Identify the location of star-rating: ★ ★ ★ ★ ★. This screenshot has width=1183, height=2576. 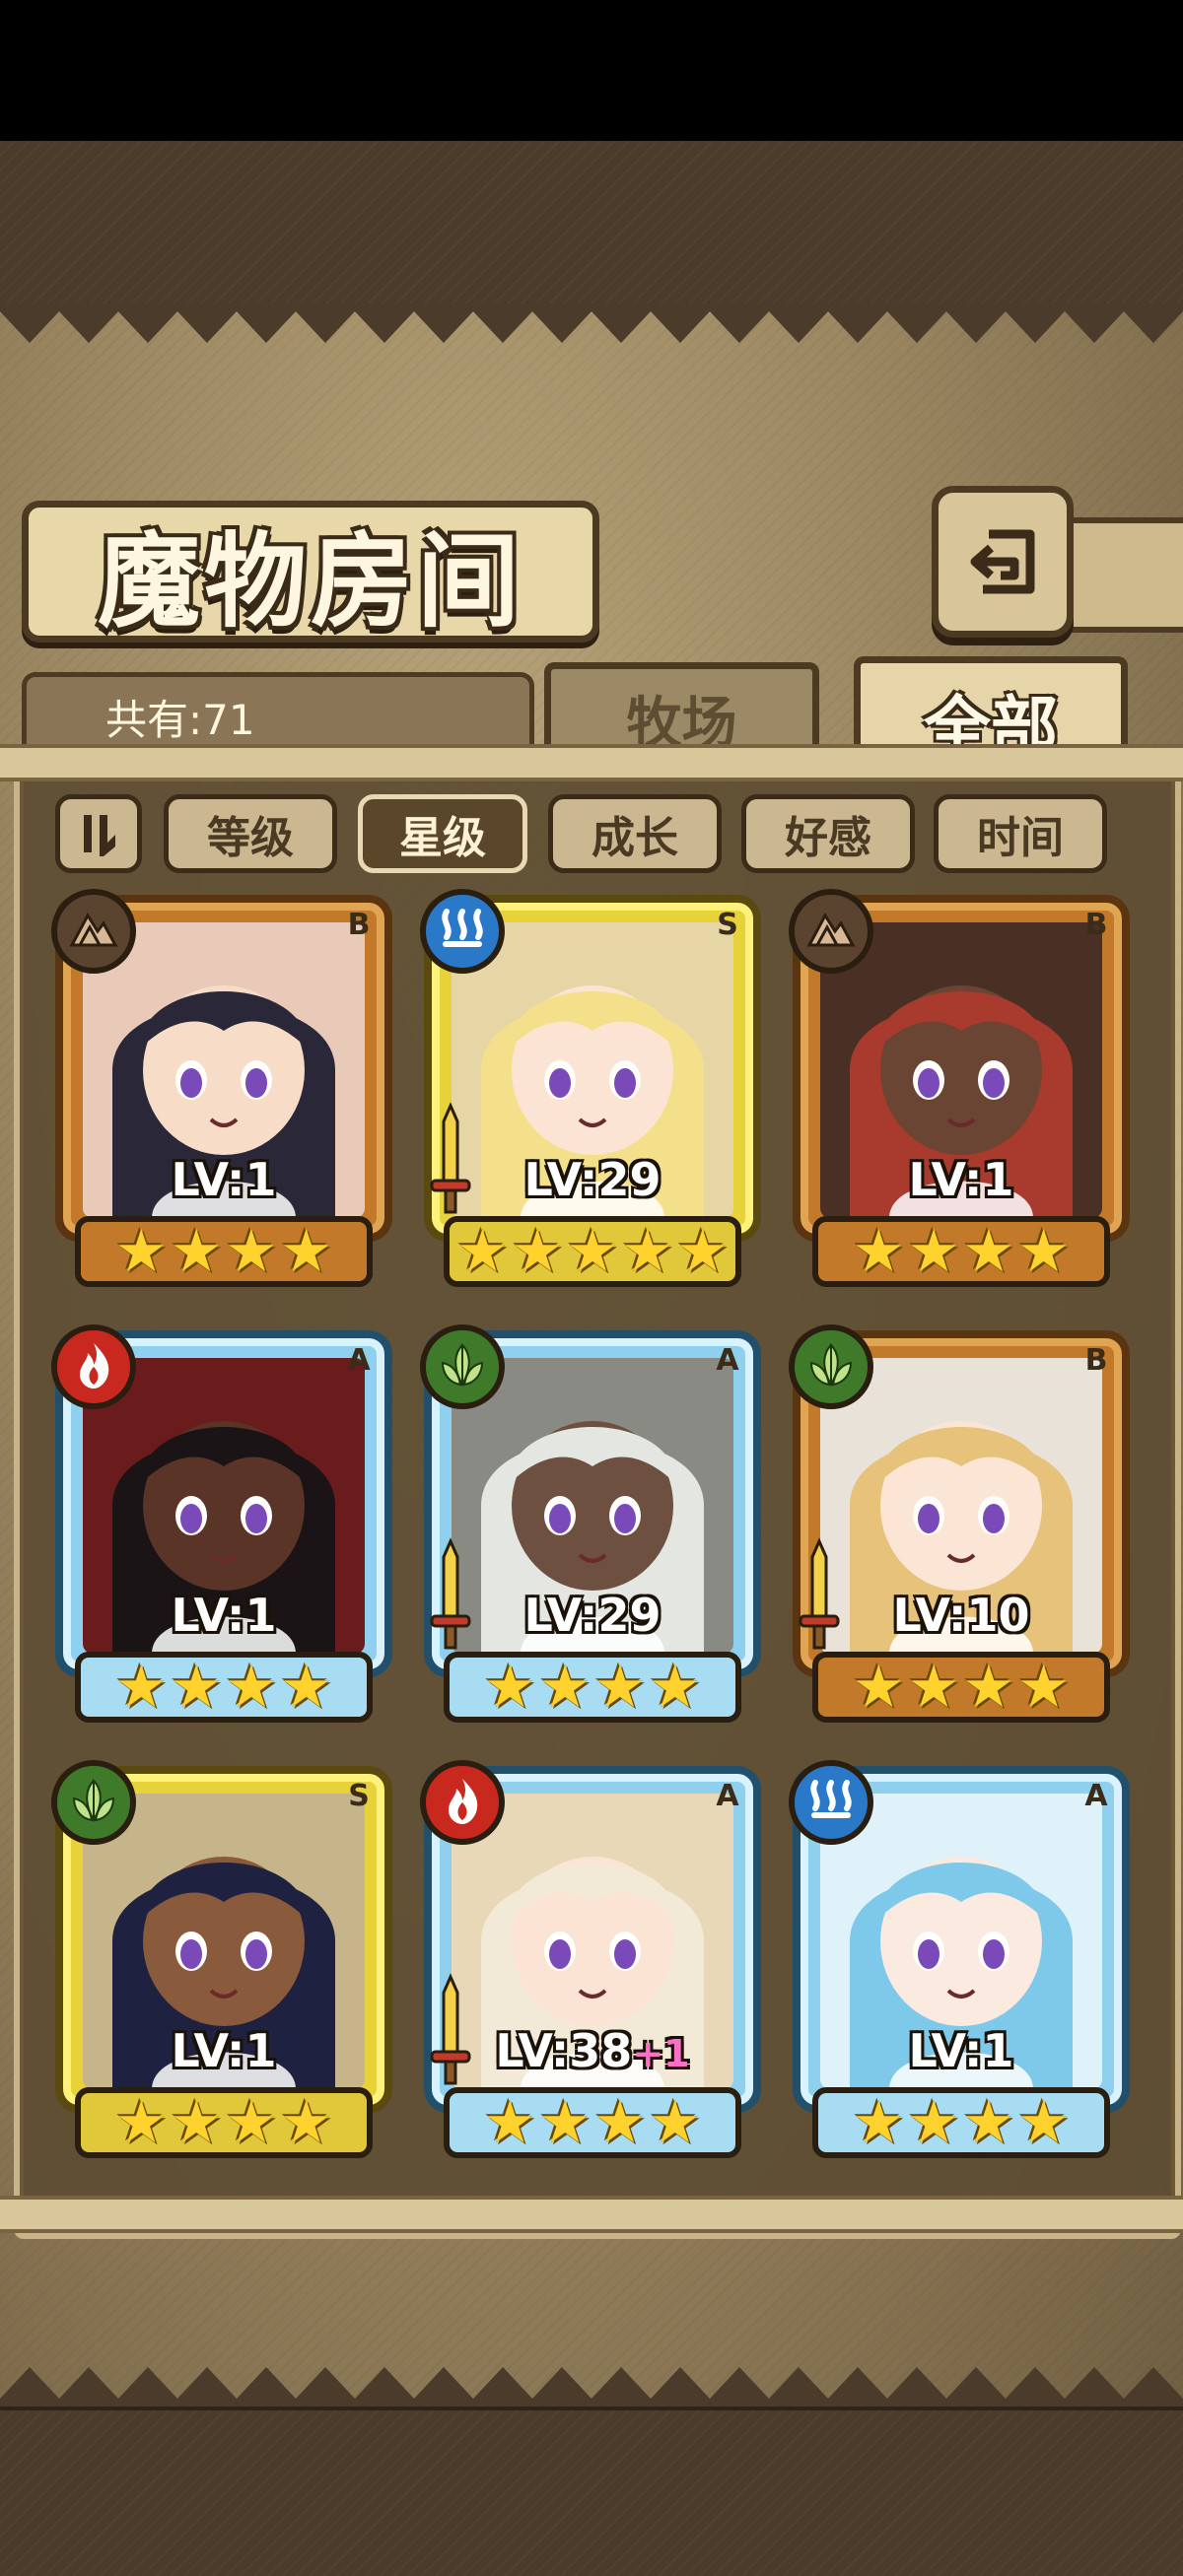
(592, 1251).